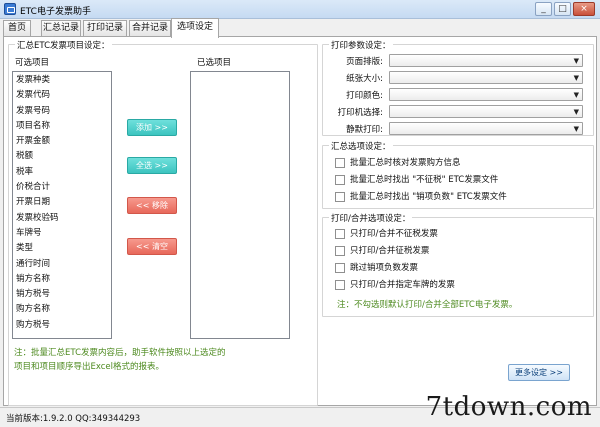 The width and height of the screenshot is (600, 427). Describe the element at coordinates (62, 111) in the screenshot. I see `list-item: 发票号码` at that location.